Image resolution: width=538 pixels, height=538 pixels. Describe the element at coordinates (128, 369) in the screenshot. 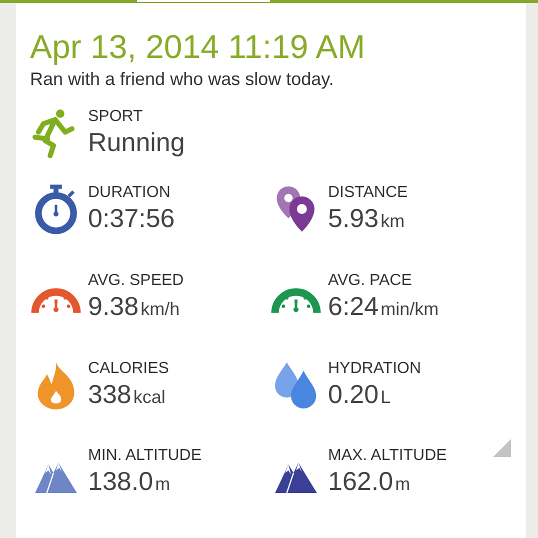

I see `stat-label: CALORIES` at that location.